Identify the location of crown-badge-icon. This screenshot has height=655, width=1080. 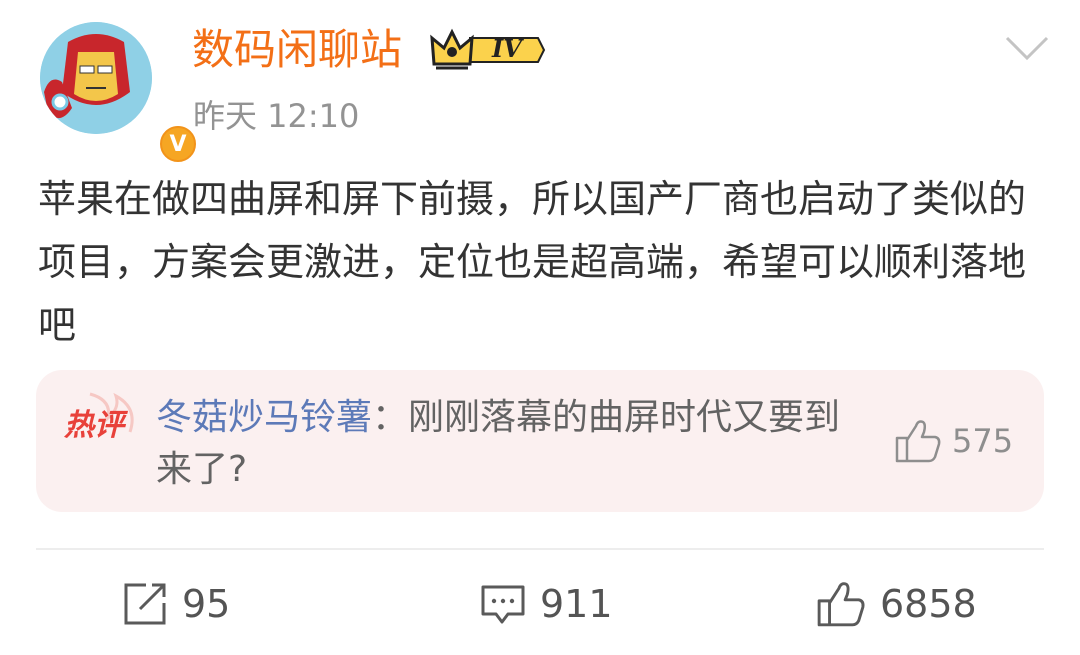
(488, 49).